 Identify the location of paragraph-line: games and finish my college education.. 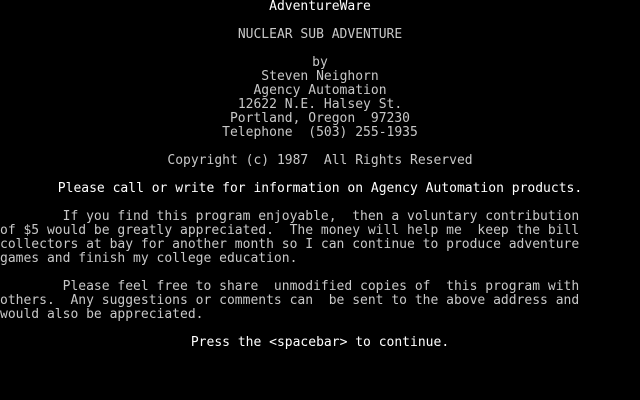
(149, 259).